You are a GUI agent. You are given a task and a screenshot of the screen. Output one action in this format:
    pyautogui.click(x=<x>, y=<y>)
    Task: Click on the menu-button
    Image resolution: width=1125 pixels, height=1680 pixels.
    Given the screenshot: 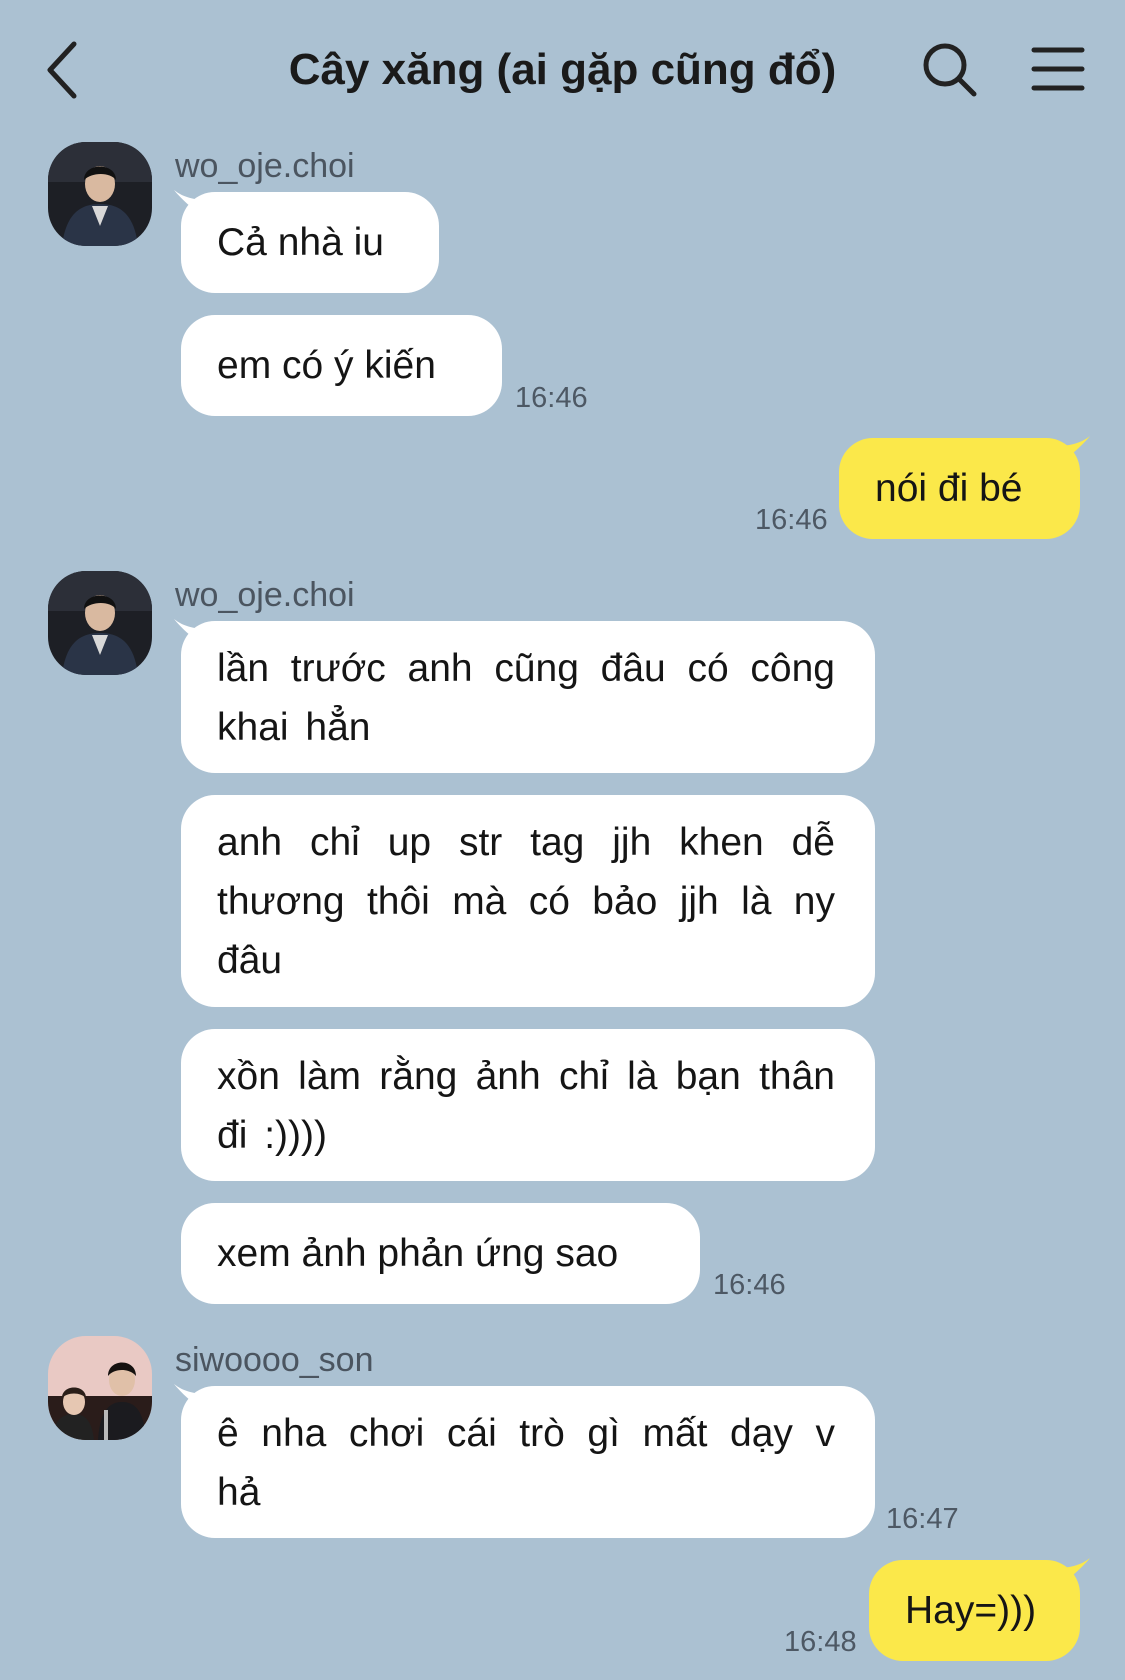 What is the action you would take?
    pyautogui.click(x=1058, y=69)
    